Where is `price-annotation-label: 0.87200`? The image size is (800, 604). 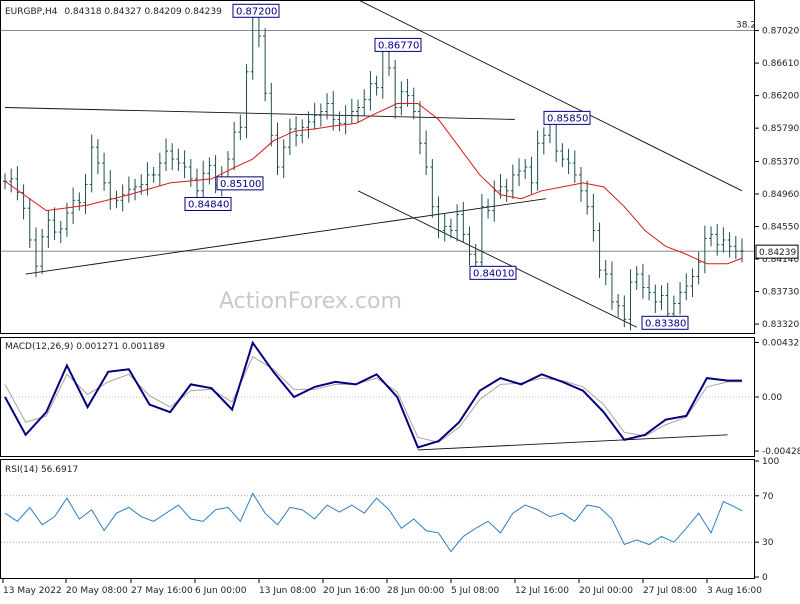 price-annotation-label: 0.87200 is located at coordinates (256, 11).